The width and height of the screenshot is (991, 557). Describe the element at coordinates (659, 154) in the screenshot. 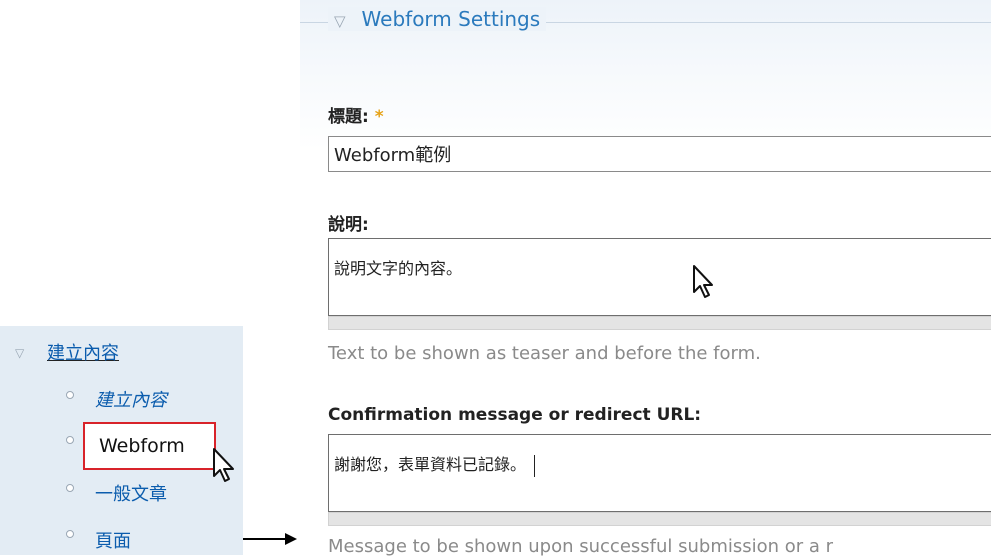

I see `title-input: Webform範例` at that location.